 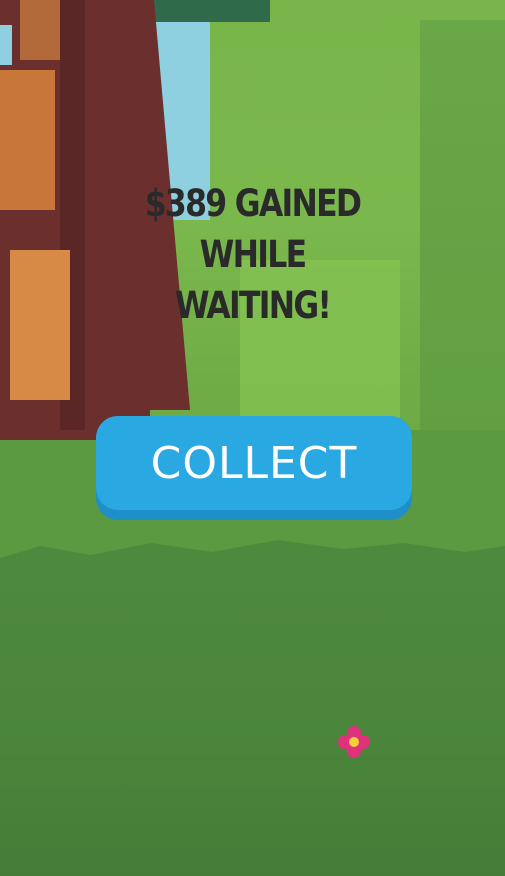 I want to click on collect-button: COLLECT, so click(x=254, y=468).